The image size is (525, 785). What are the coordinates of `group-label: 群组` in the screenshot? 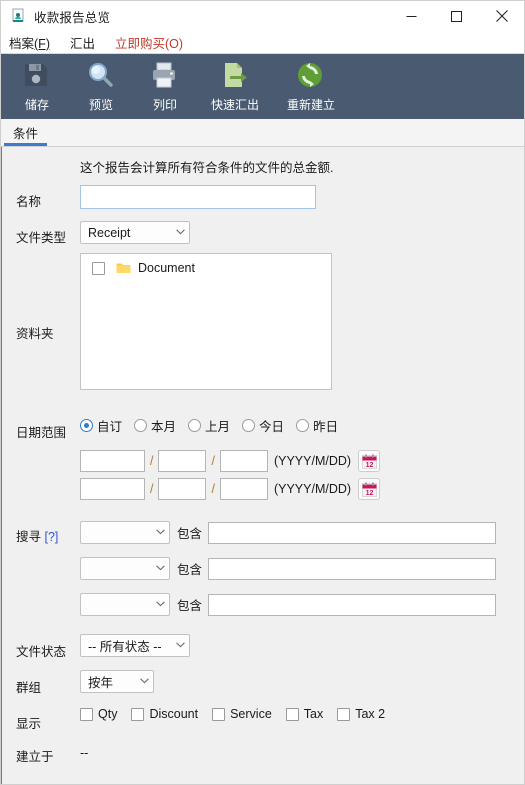 It's located at (29, 688).